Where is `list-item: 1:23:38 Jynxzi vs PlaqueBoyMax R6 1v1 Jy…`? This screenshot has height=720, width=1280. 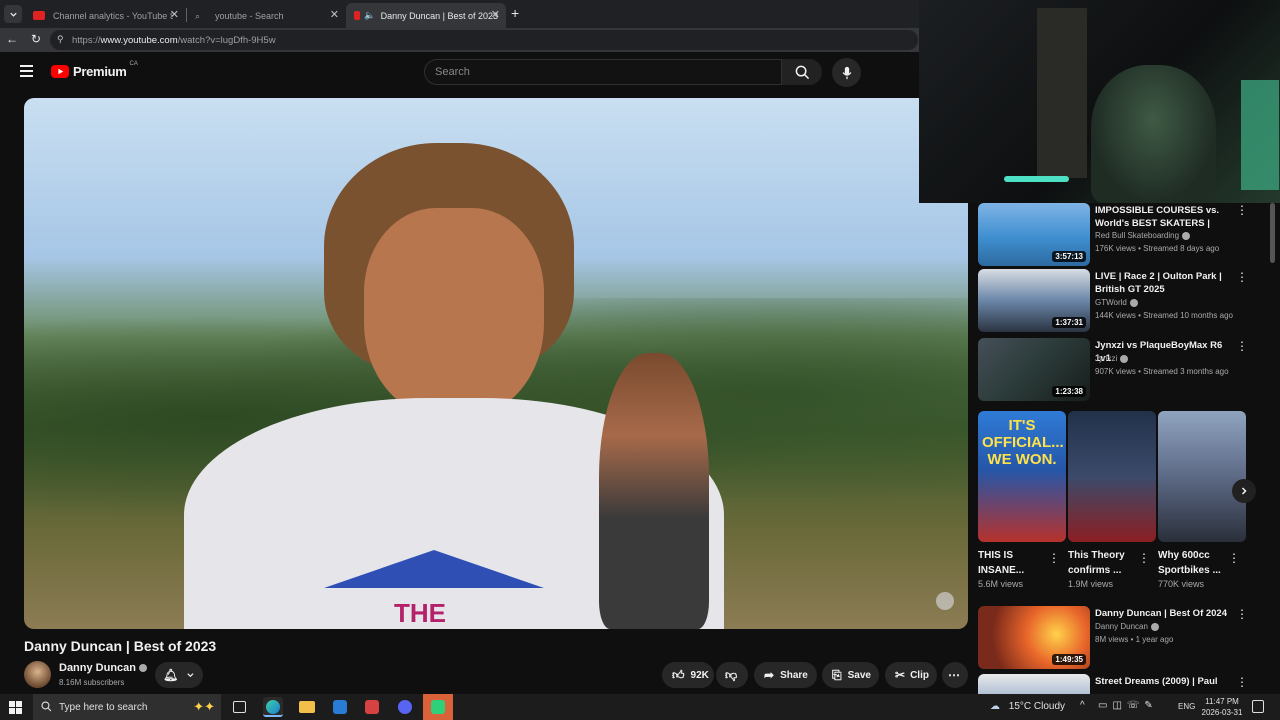
list-item: 1:23:38 Jynxzi vs PlaqueBoyMax R6 1v1 Jy… is located at coordinates (1123, 371).